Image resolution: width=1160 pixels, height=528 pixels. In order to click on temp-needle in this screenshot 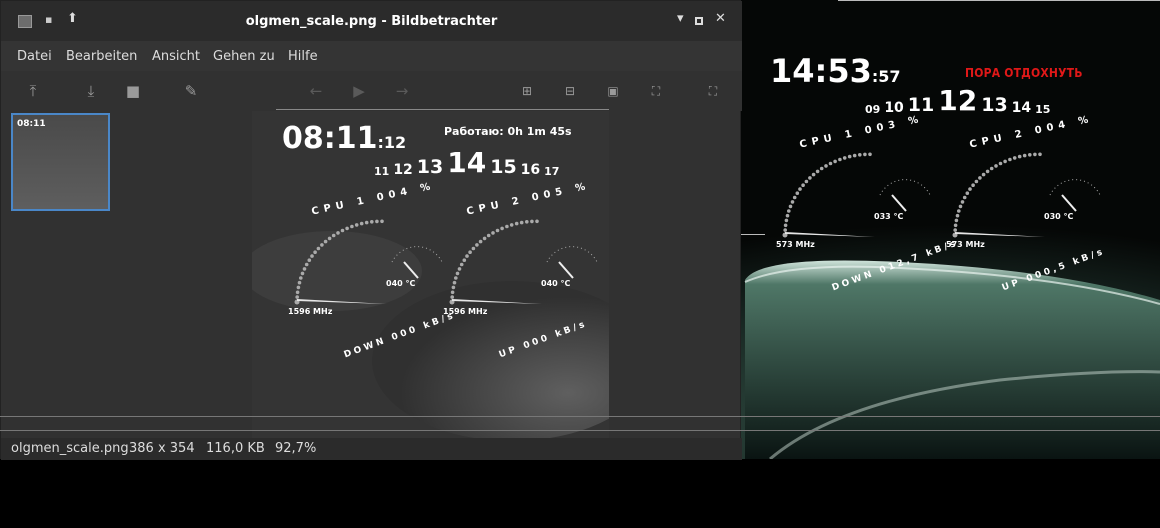, I will do `click(899, 203)`.